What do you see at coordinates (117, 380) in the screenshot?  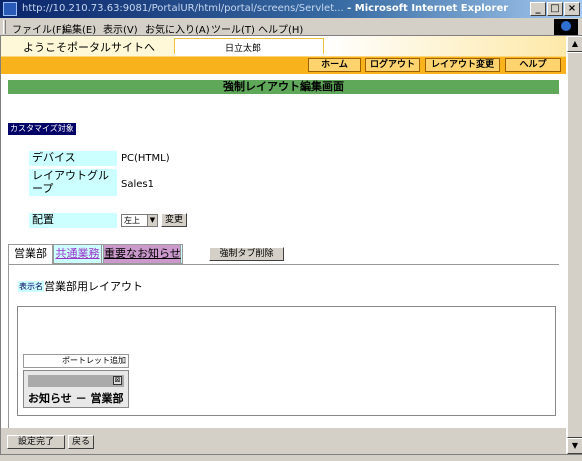 I see `close-icon: ⊠` at bounding box center [117, 380].